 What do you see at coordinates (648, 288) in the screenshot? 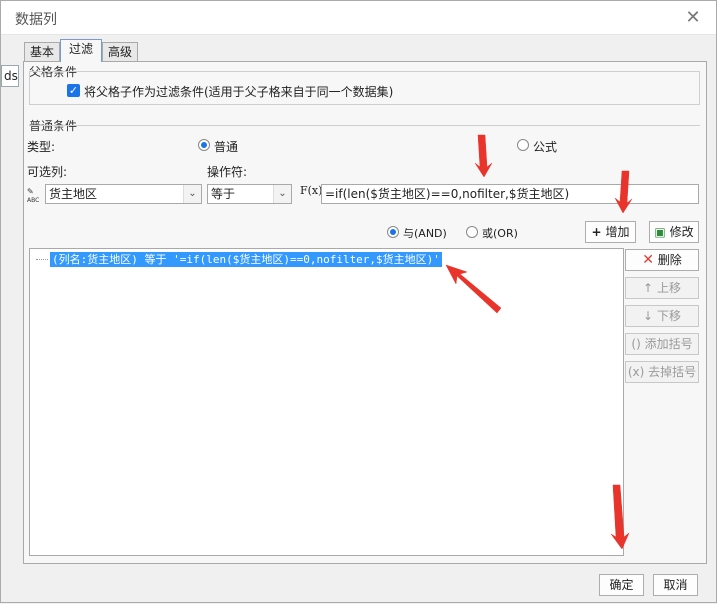
I see `arrow-up-icon: ↑` at bounding box center [648, 288].